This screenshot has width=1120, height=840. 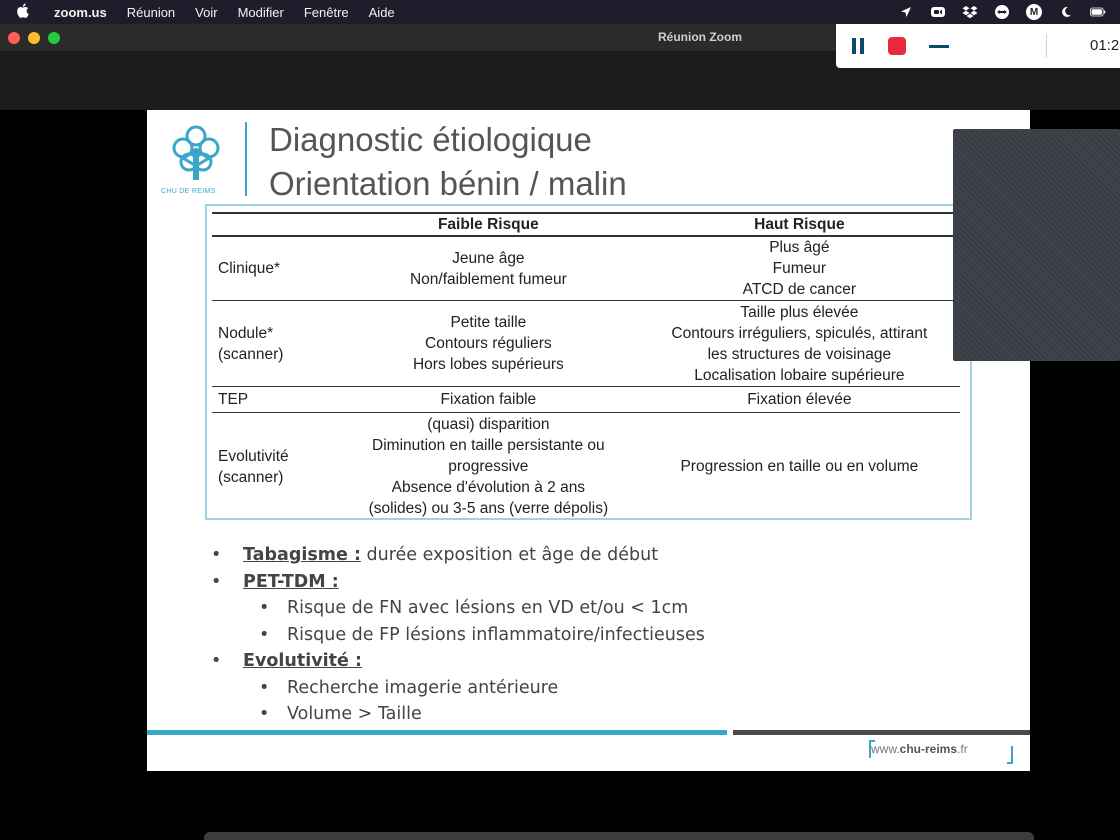 What do you see at coordinates (488, 446) in the screenshot?
I see `cell-line: Diminution en taille persistante ou` at bounding box center [488, 446].